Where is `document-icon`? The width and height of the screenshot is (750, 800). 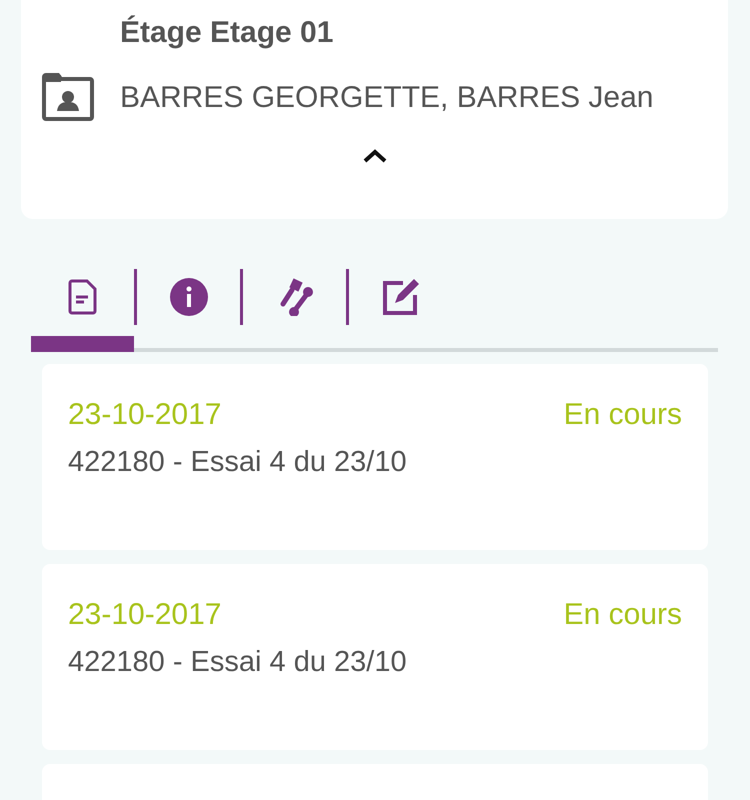
document-icon is located at coordinates (83, 297).